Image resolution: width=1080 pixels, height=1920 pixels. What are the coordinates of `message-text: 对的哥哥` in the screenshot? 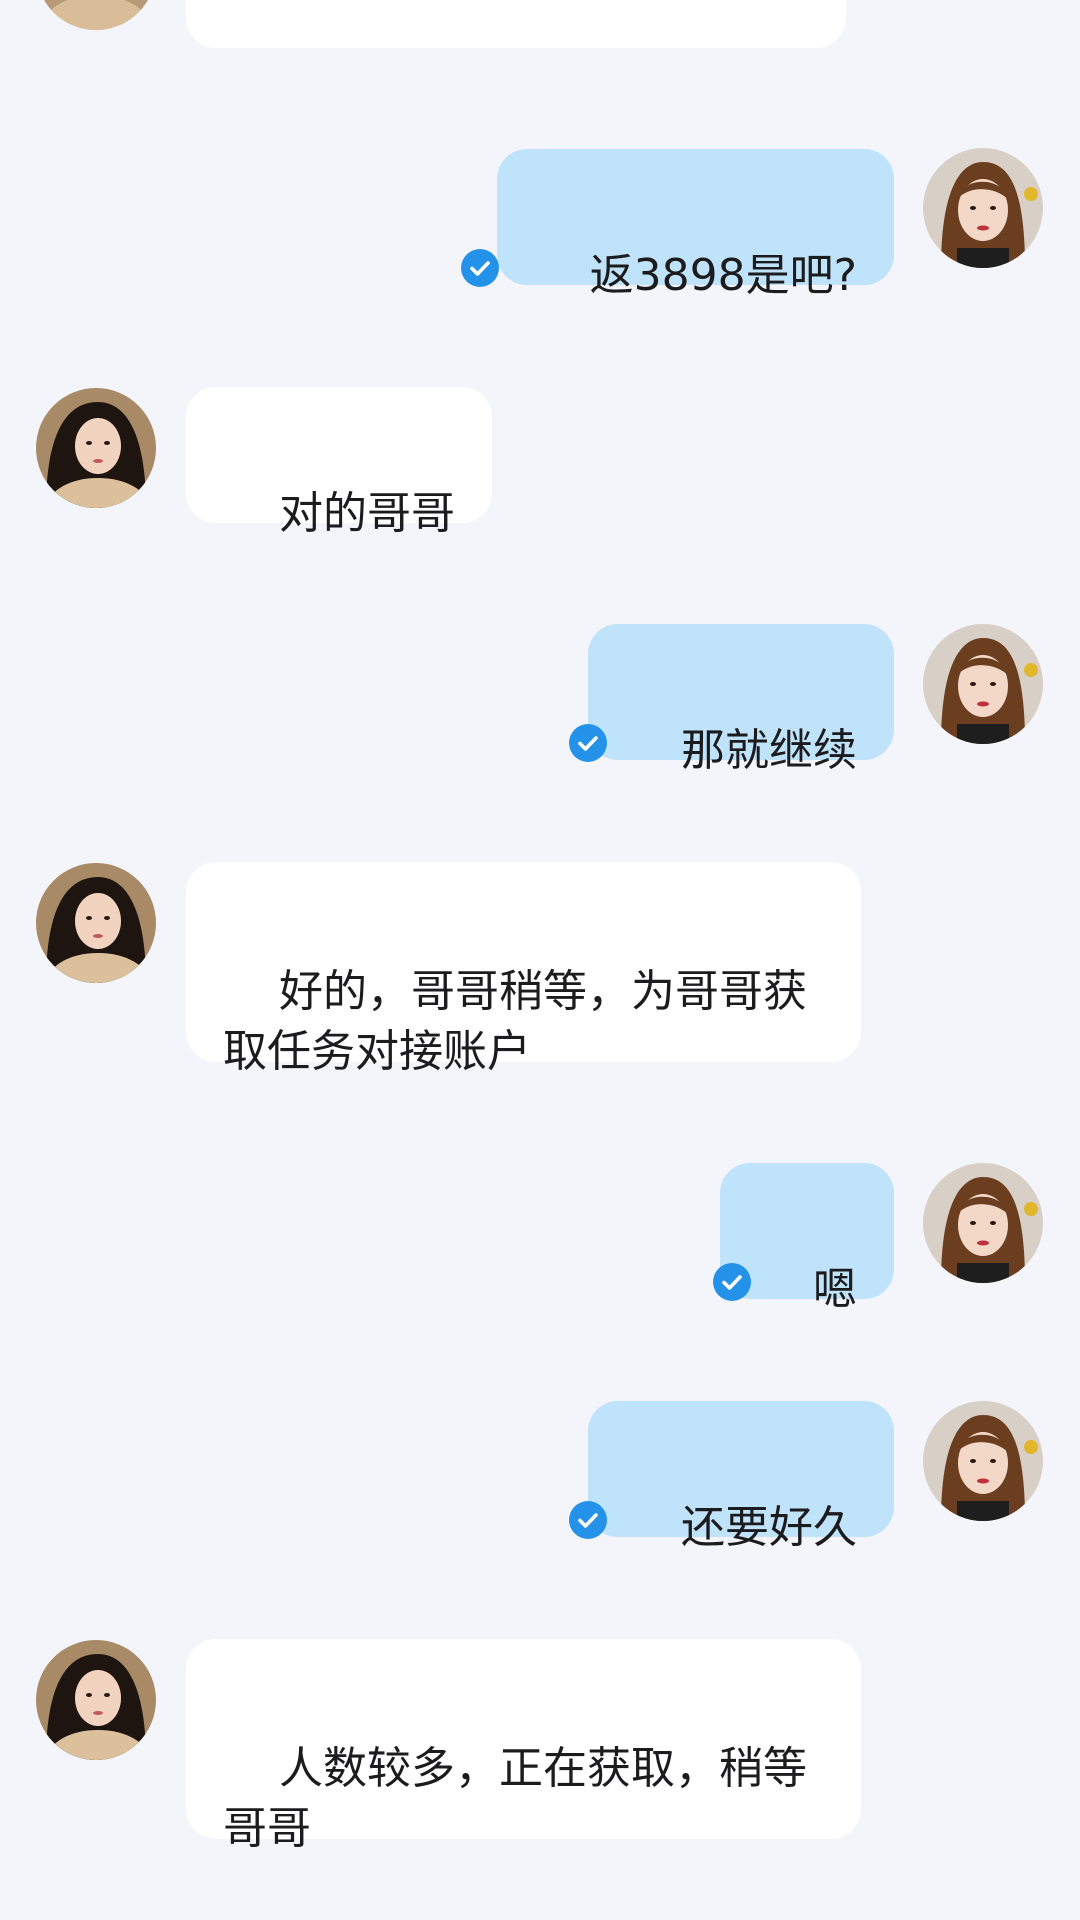 It's located at (366, 513).